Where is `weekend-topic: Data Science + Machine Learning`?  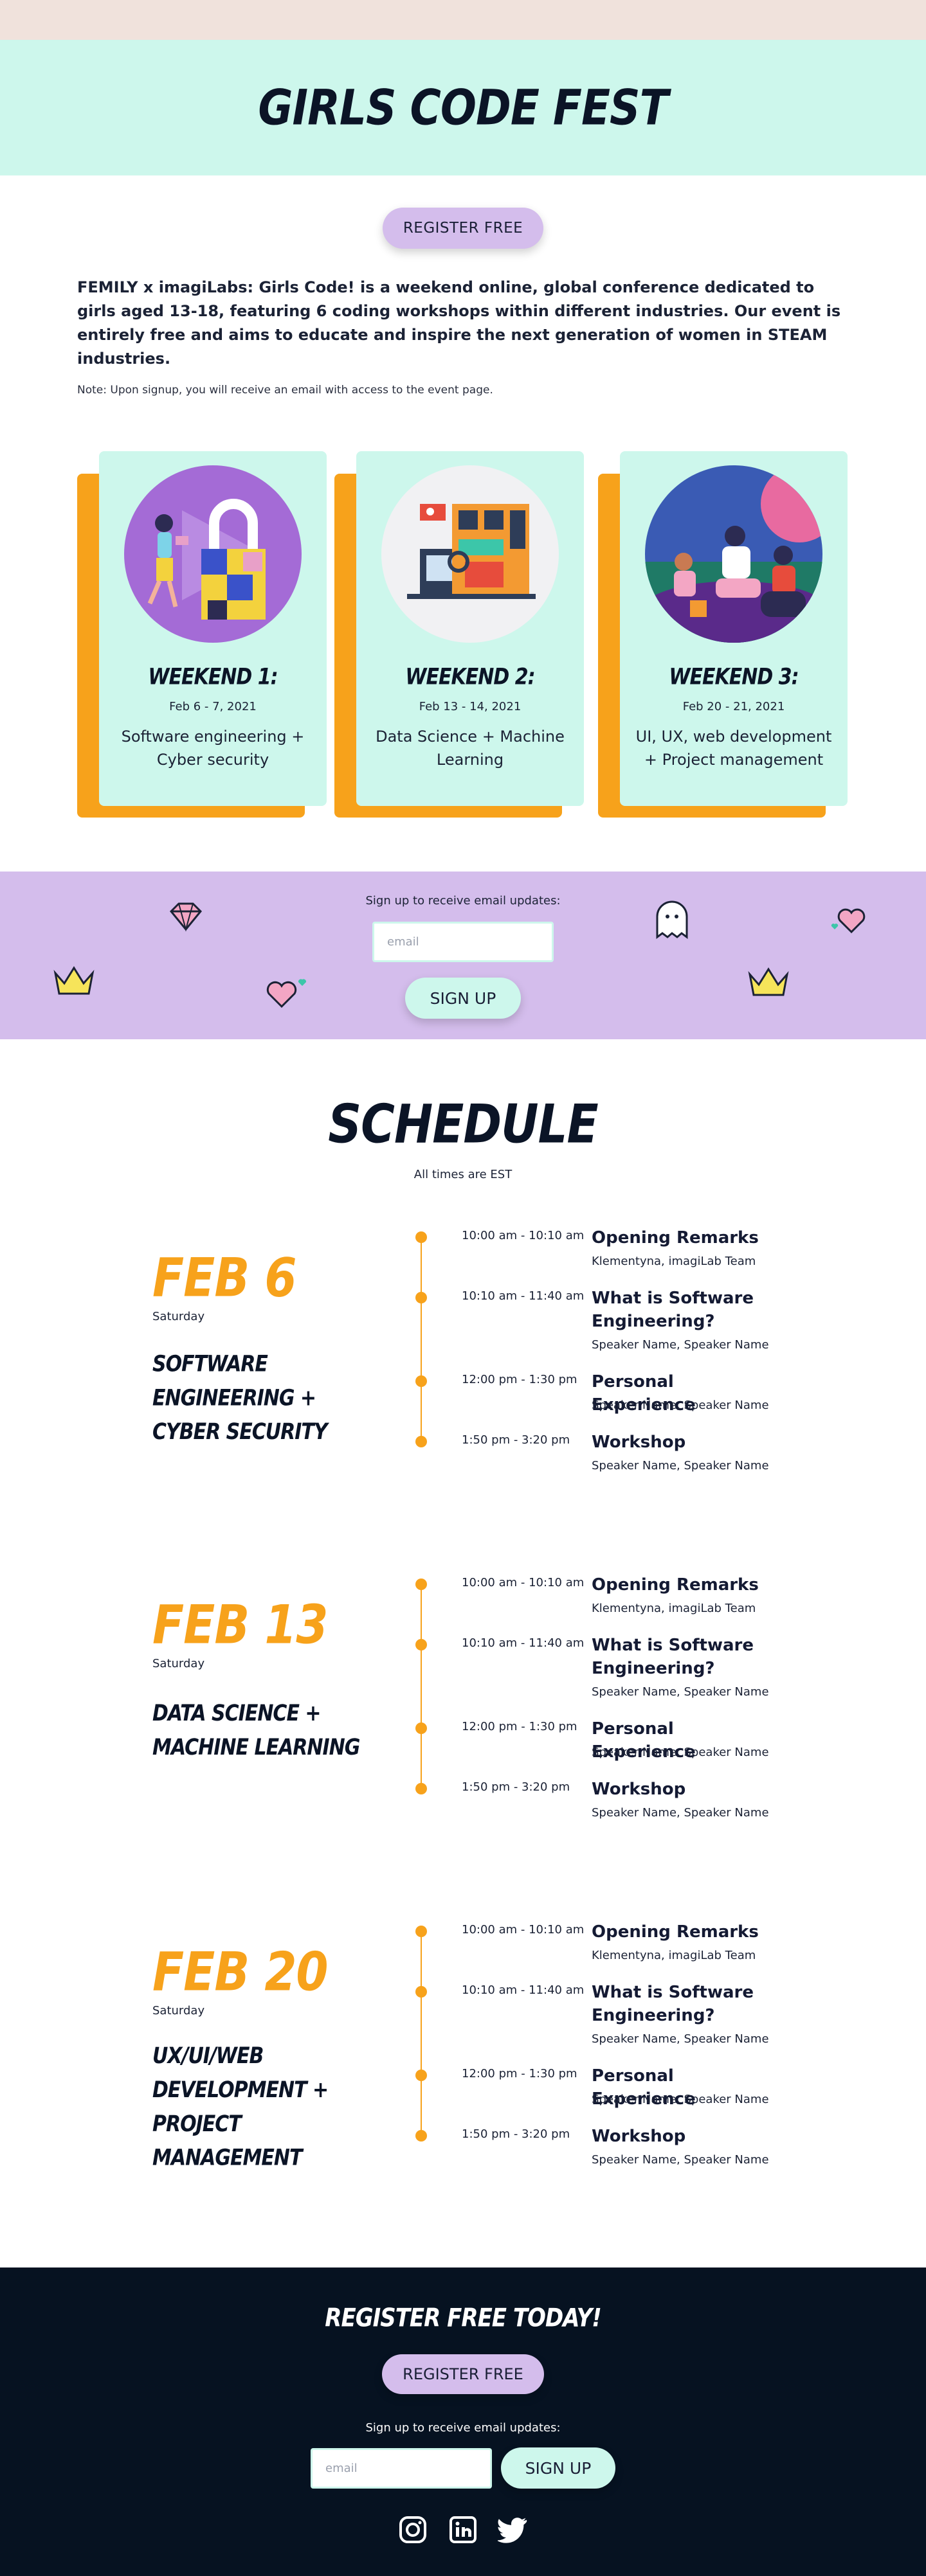 weekend-topic: Data Science + Machine Learning is located at coordinates (471, 748).